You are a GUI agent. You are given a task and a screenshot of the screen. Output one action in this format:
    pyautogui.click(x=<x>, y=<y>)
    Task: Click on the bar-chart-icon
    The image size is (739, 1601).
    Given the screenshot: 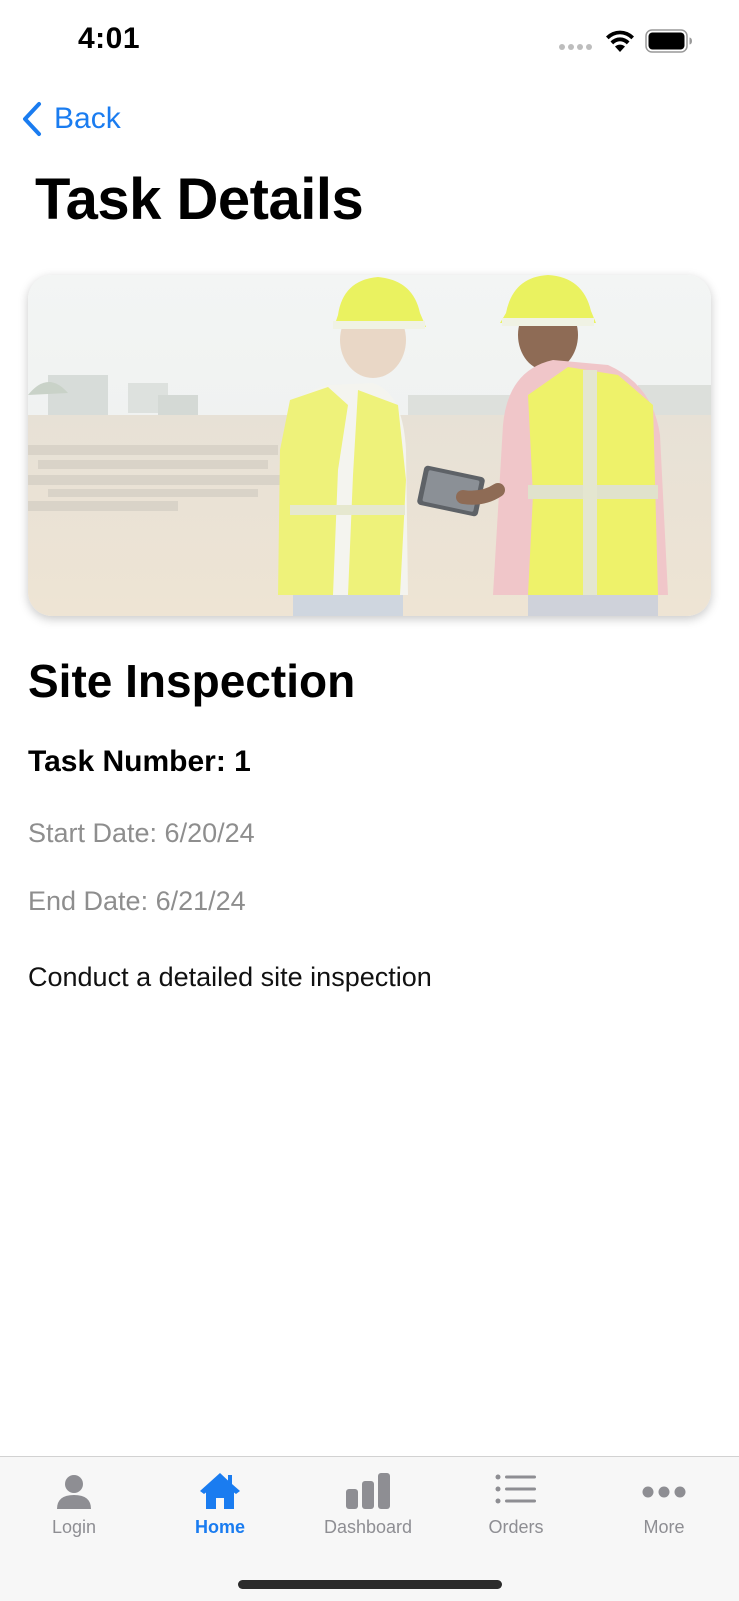 What is the action you would take?
    pyautogui.click(x=368, y=1491)
    